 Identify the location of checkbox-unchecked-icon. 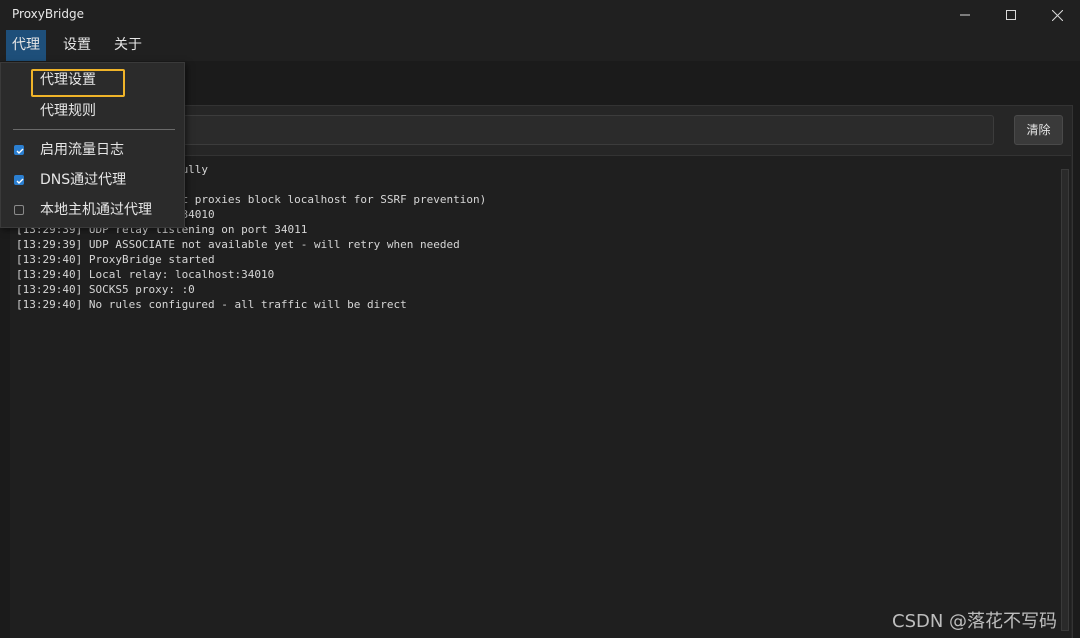
(19, 210).